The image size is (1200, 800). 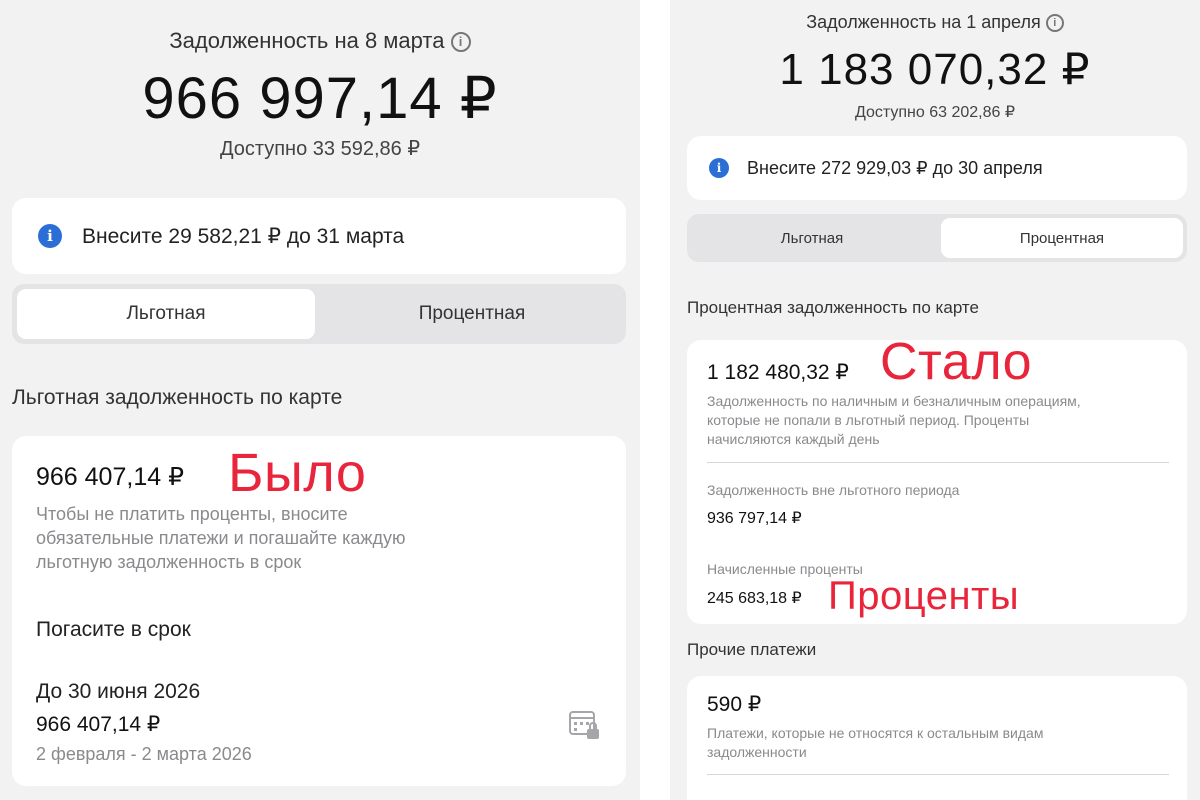 I want to click on overlay-label-before: Было, so click(x=297, y=473).